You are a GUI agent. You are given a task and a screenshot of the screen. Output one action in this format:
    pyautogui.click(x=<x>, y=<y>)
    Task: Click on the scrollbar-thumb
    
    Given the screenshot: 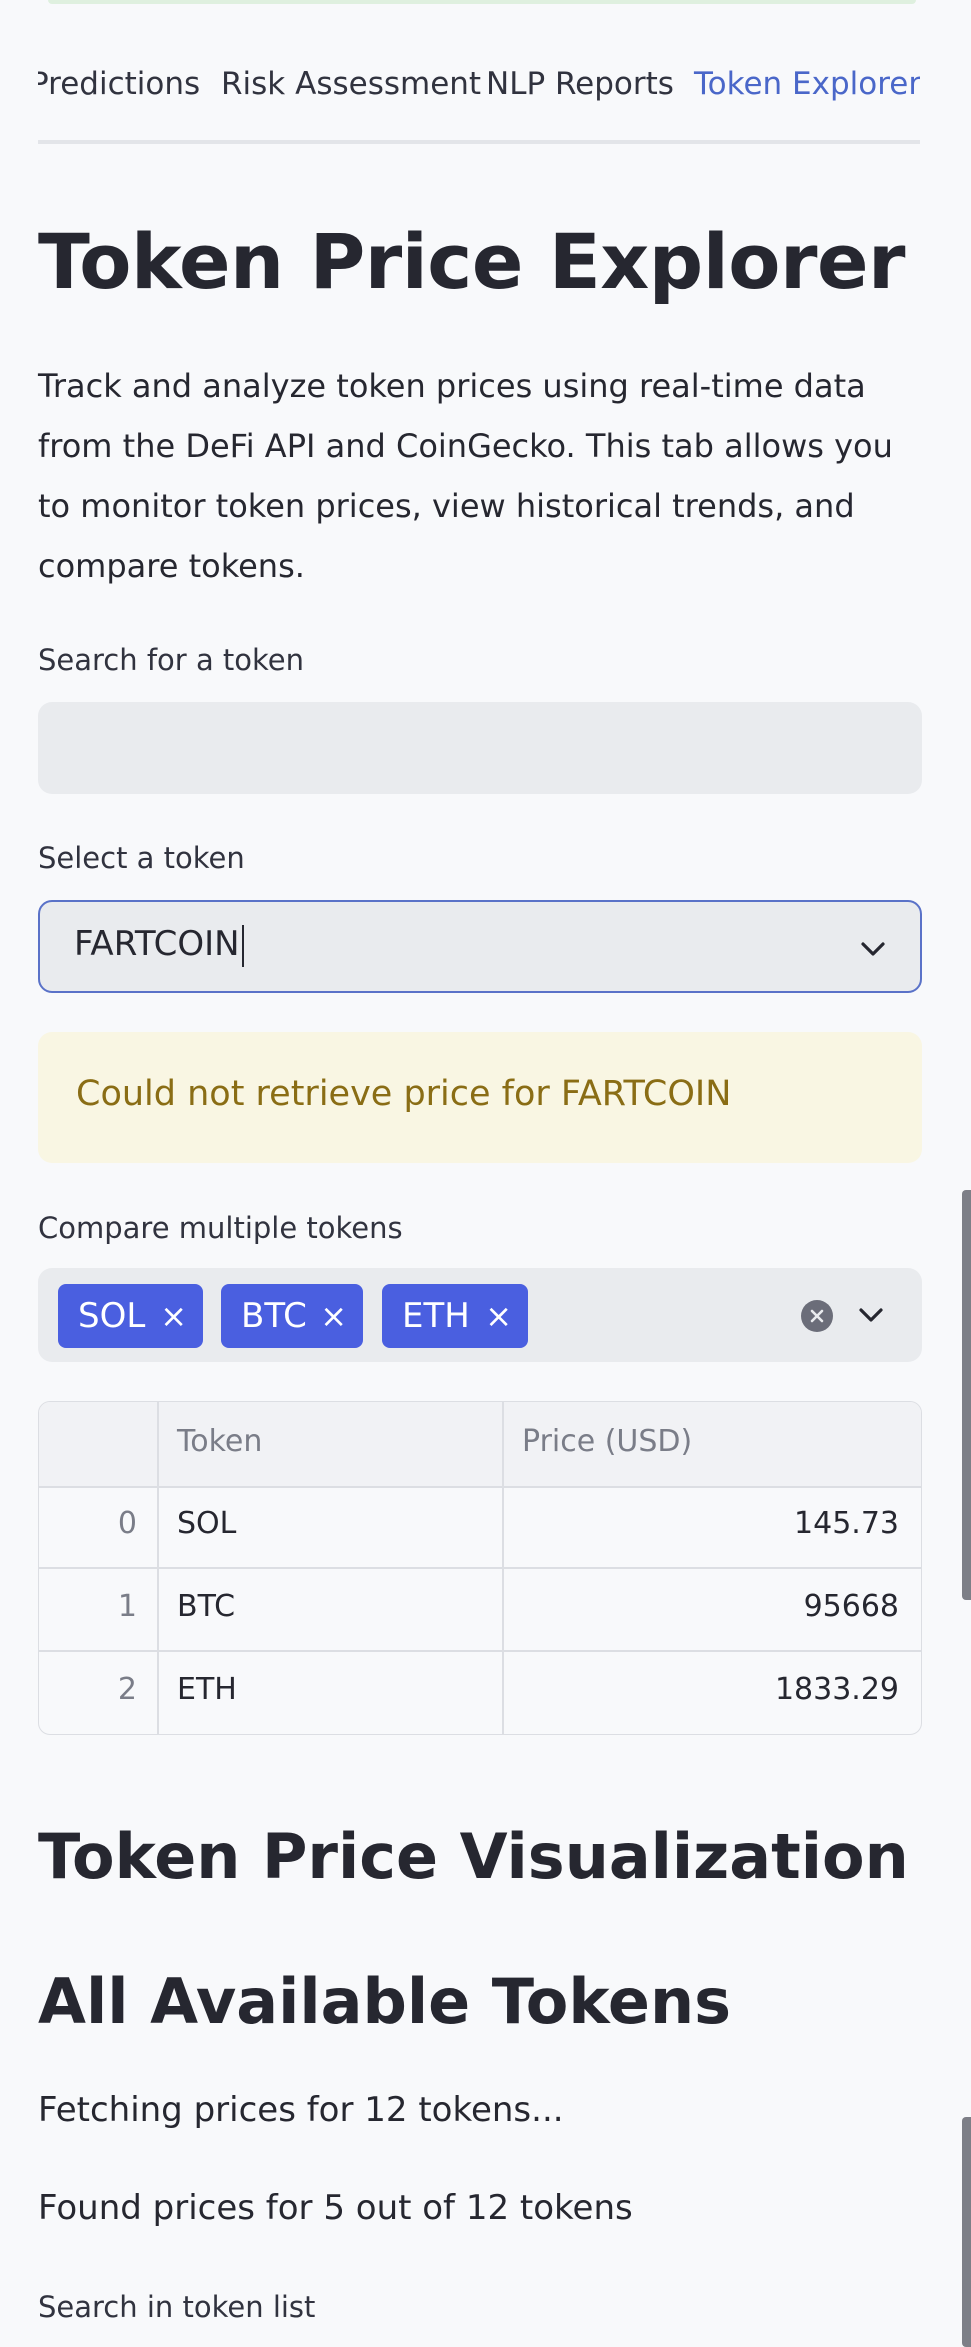 What is the action you would take?
    pyautogui.click(x=966, y=1395)
    